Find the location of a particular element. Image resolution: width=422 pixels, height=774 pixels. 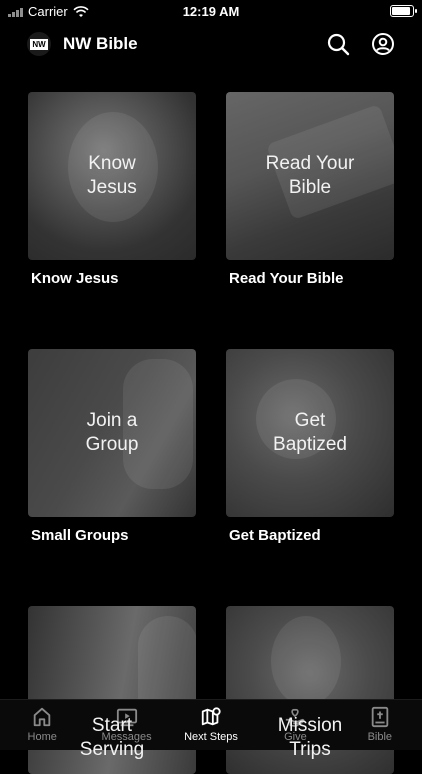

battery-icon is located at coordinates (403, 11).